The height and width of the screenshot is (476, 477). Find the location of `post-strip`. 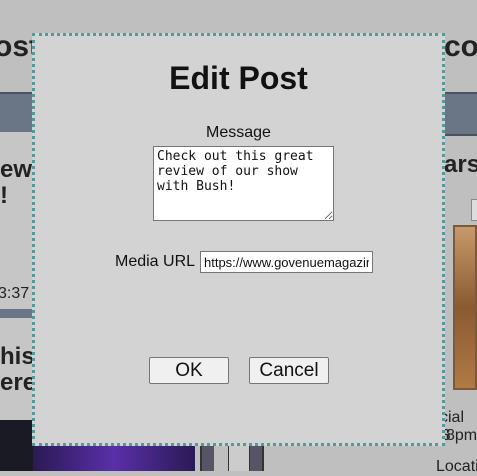

post-strip is located at coordinates (207, 457).